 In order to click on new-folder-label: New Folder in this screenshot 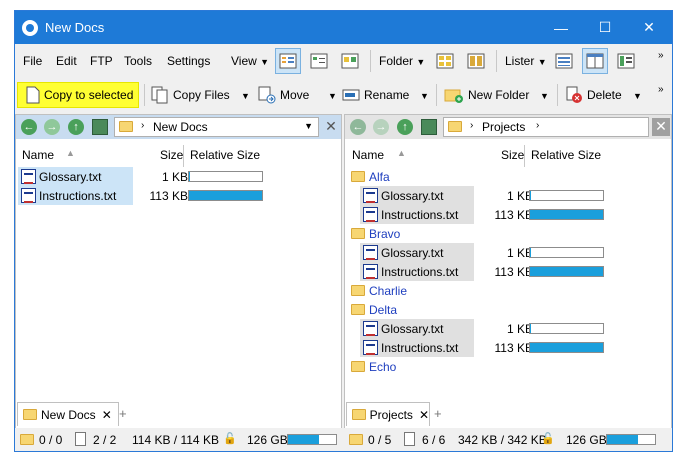, I will do `click(499, 95)`.